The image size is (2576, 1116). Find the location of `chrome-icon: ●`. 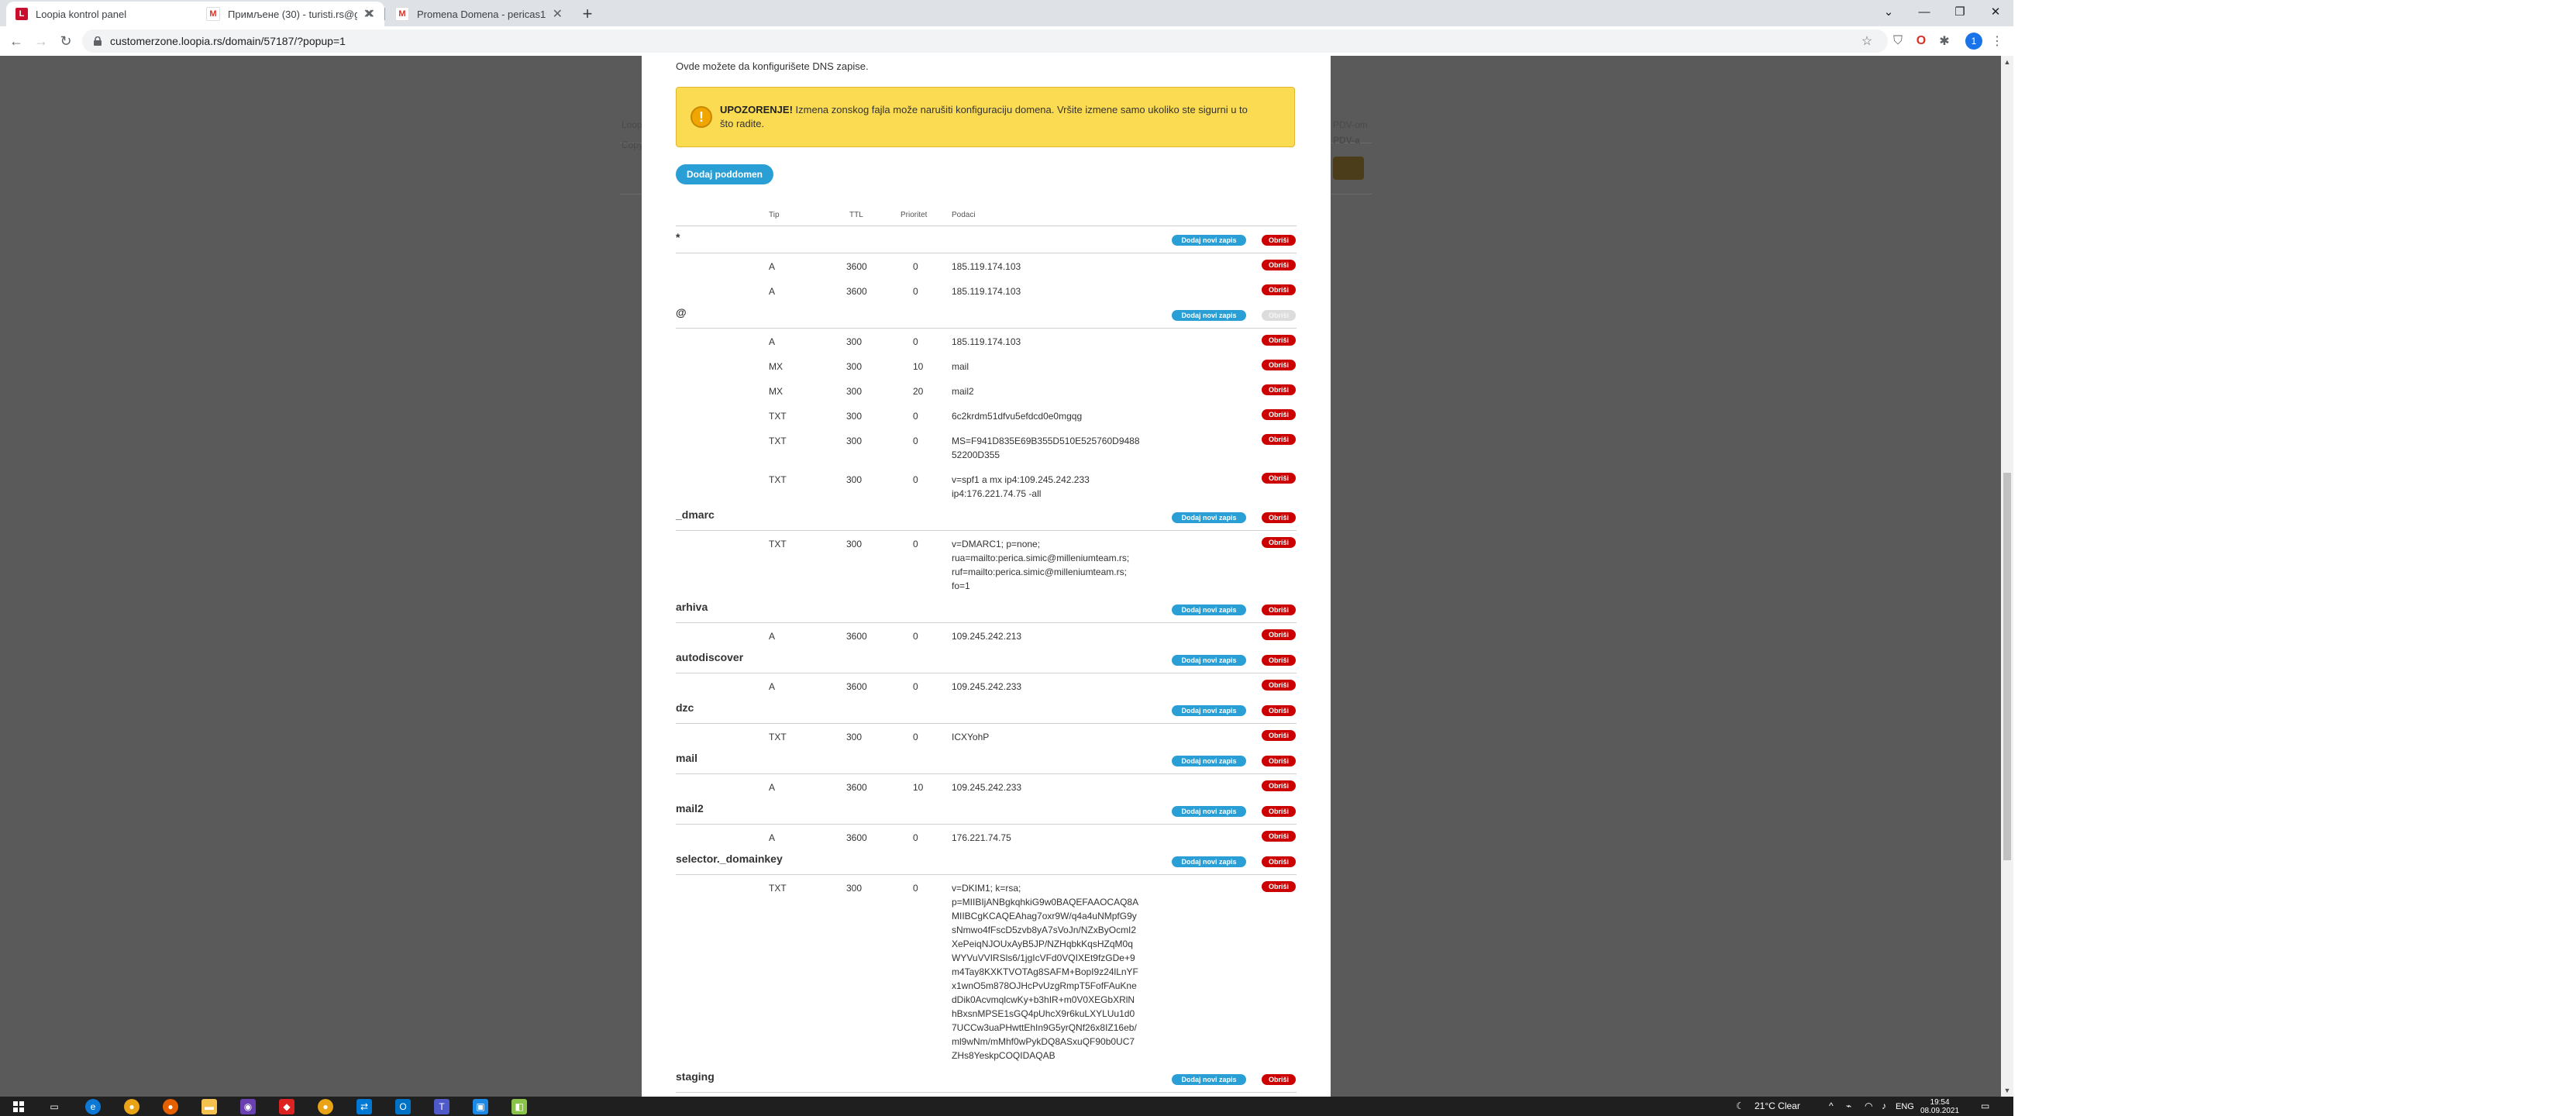

chrome-icon: ● is located at coordinates (131, 1106).